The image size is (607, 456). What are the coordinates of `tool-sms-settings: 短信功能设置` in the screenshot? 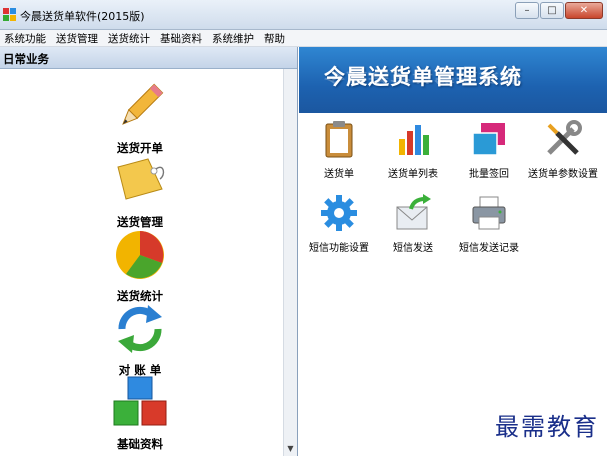 It's located at (339, 223).